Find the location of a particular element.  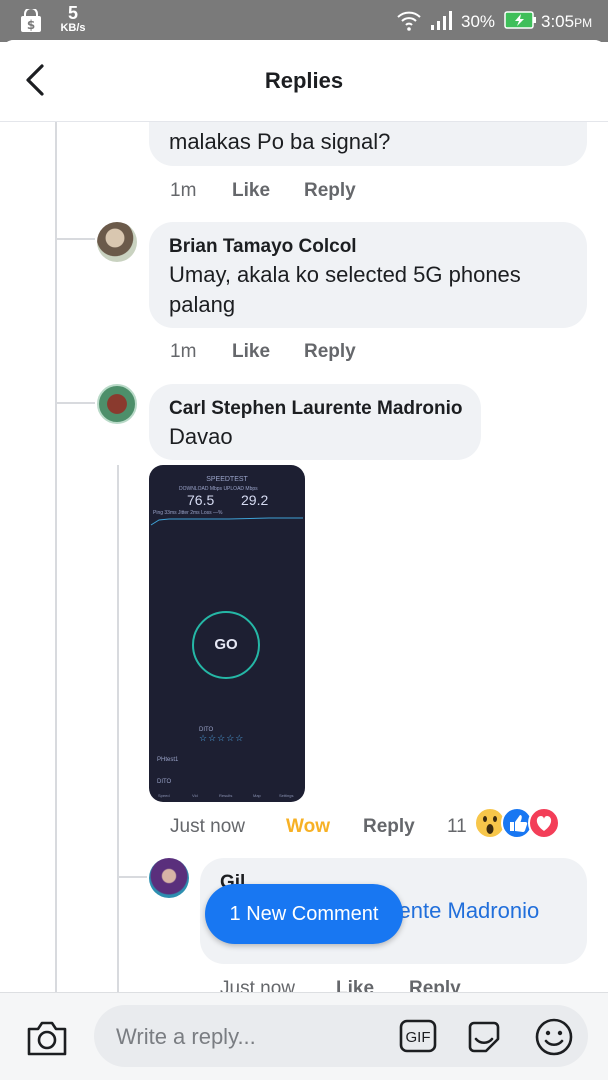

shopping-bag-icon: $ is located at coordinates (31, 20).